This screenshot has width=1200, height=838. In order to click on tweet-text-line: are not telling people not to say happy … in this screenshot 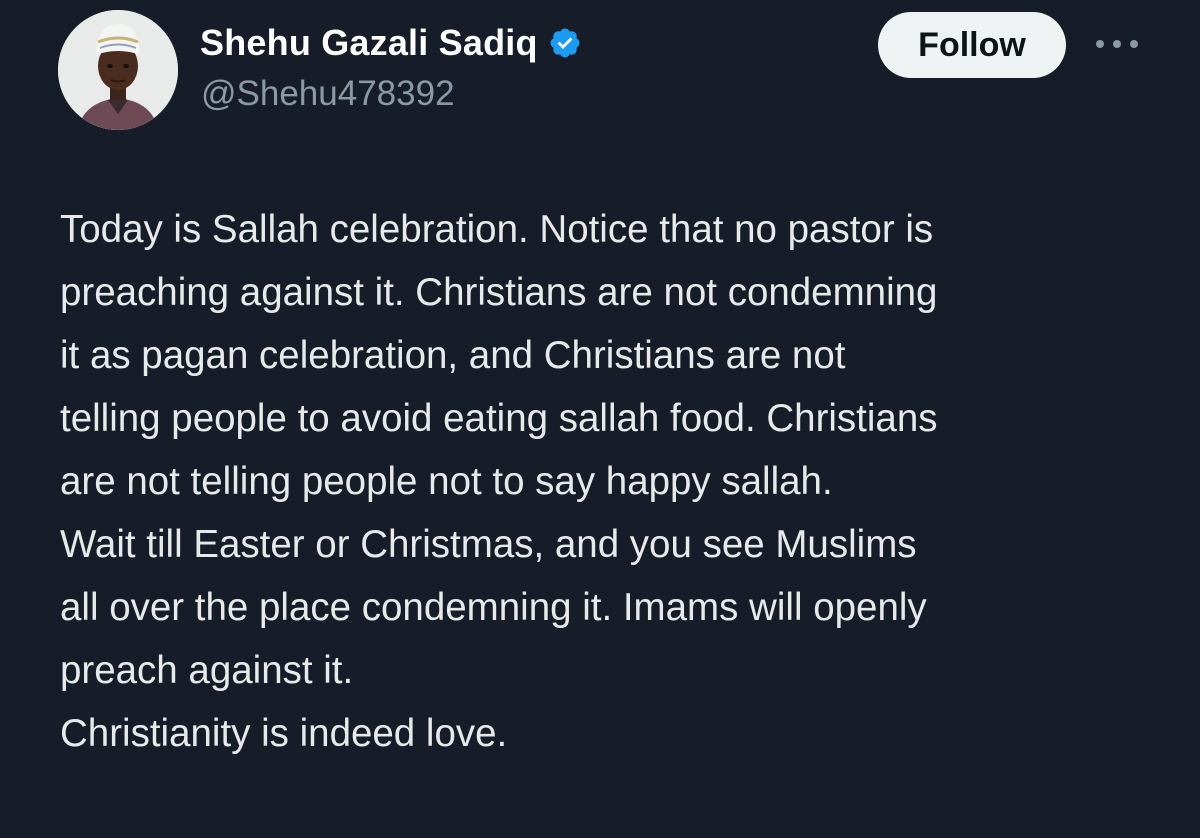, I will do `click(446, 481)`.